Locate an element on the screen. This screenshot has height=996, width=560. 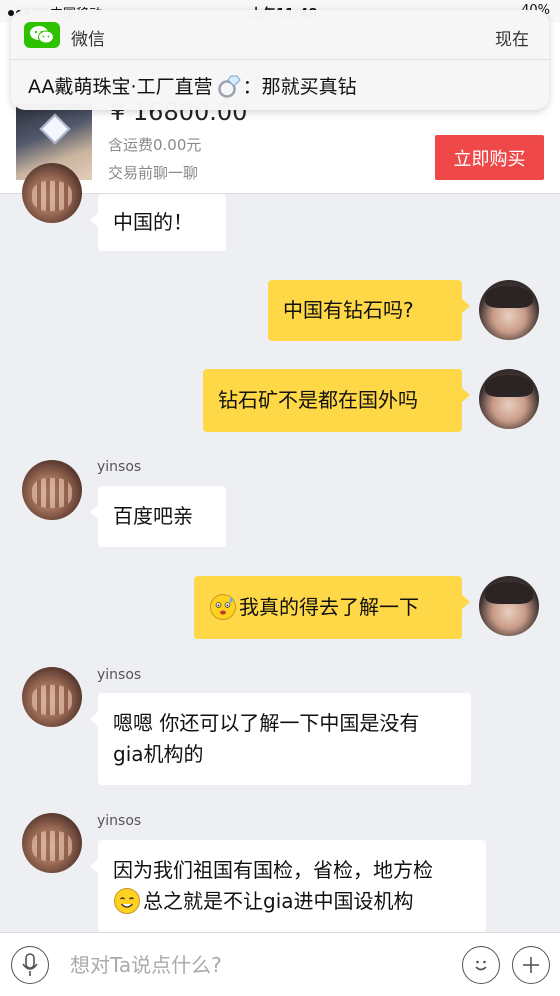
microphone-icon is located at coordinates (30, 964).